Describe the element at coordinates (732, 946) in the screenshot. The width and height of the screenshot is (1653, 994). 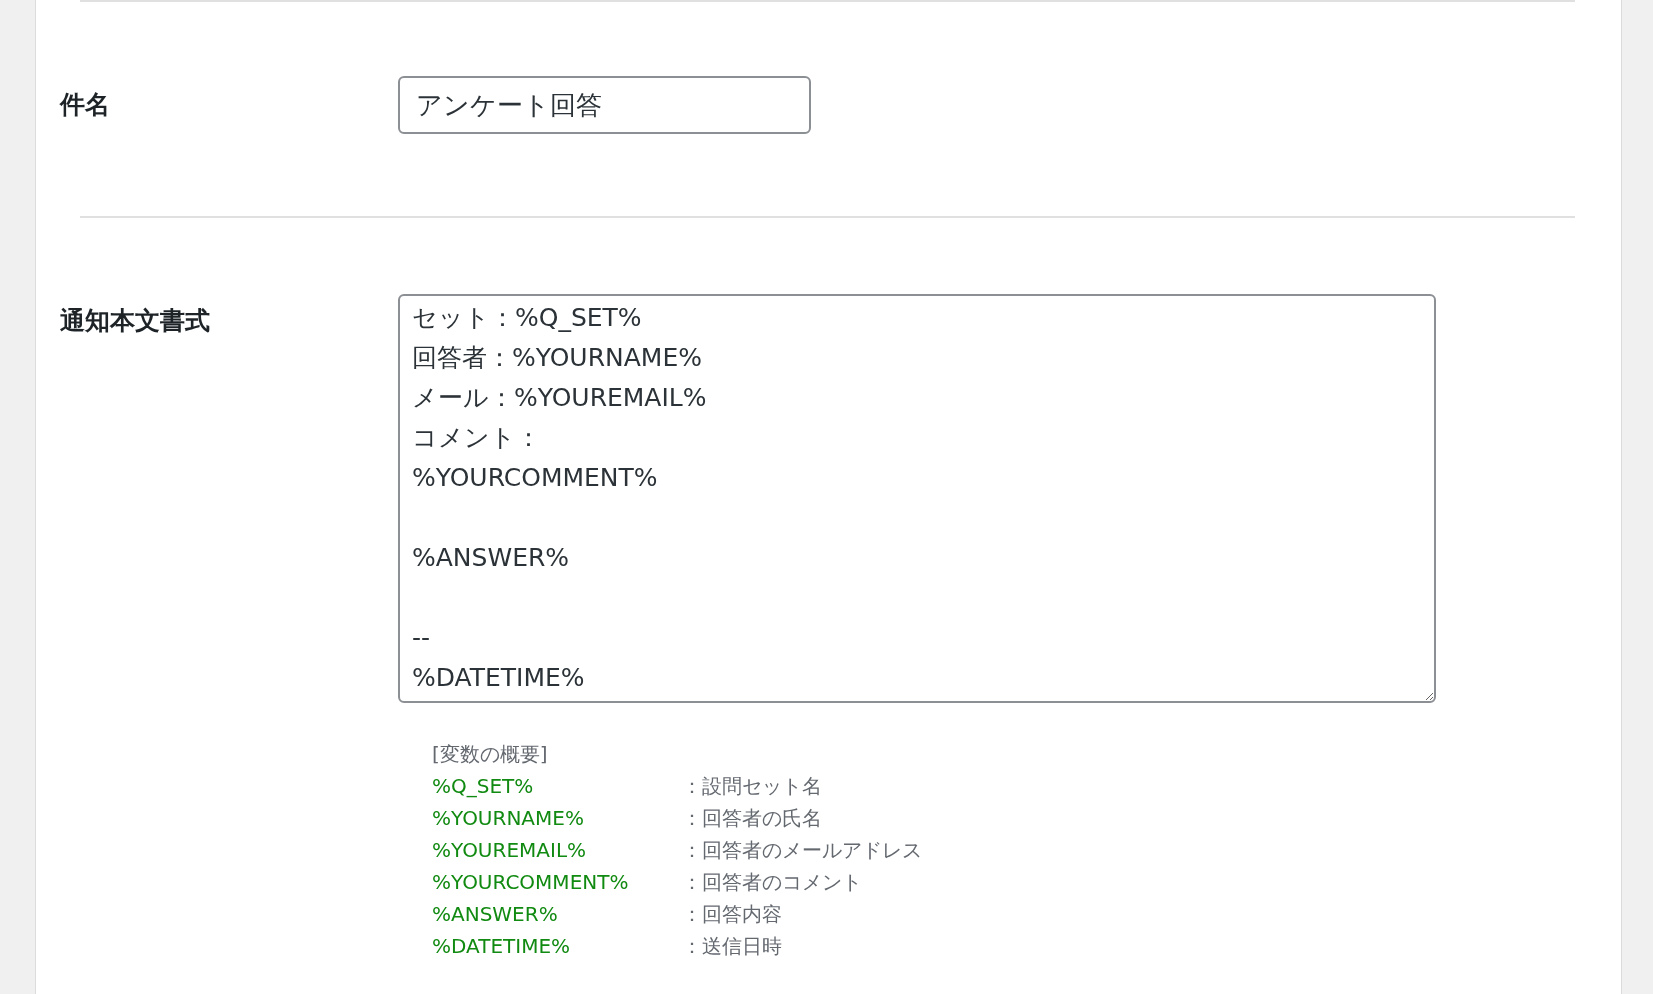
I see `variable-description: ：送信日時` at that location.